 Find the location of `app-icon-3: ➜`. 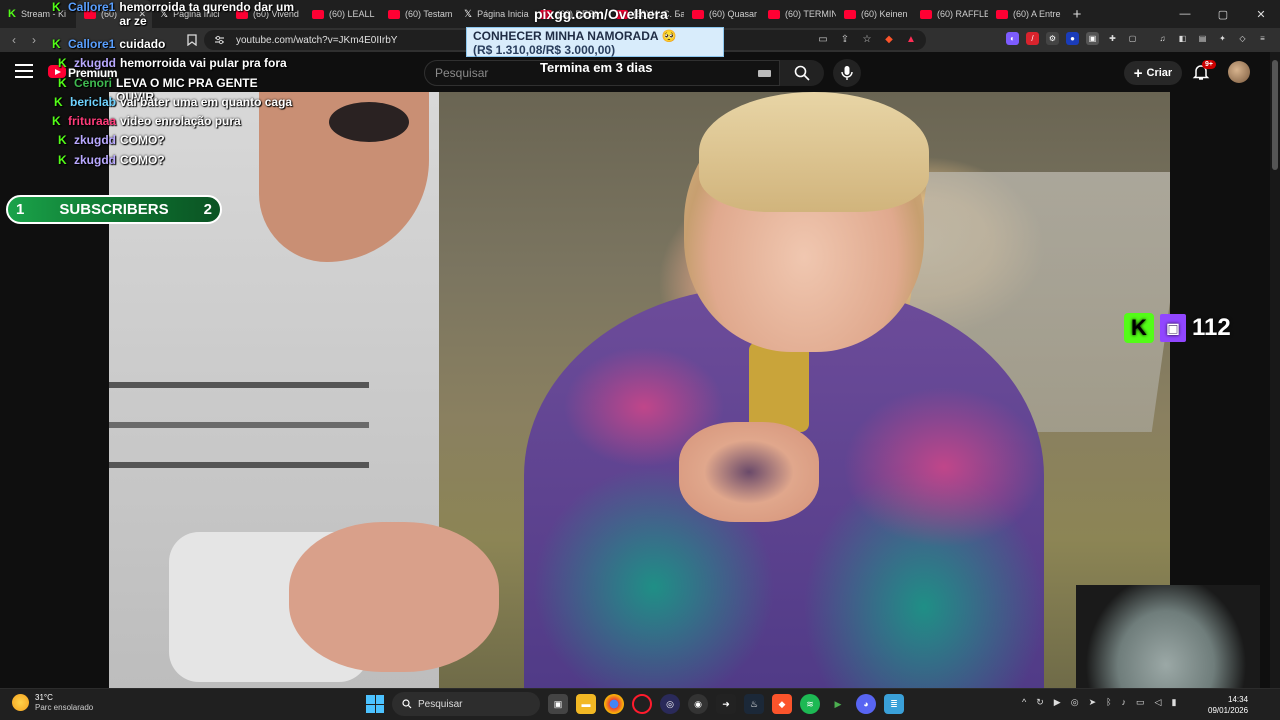

app-icon-3: ➜ is located at coordinates (726, 704).